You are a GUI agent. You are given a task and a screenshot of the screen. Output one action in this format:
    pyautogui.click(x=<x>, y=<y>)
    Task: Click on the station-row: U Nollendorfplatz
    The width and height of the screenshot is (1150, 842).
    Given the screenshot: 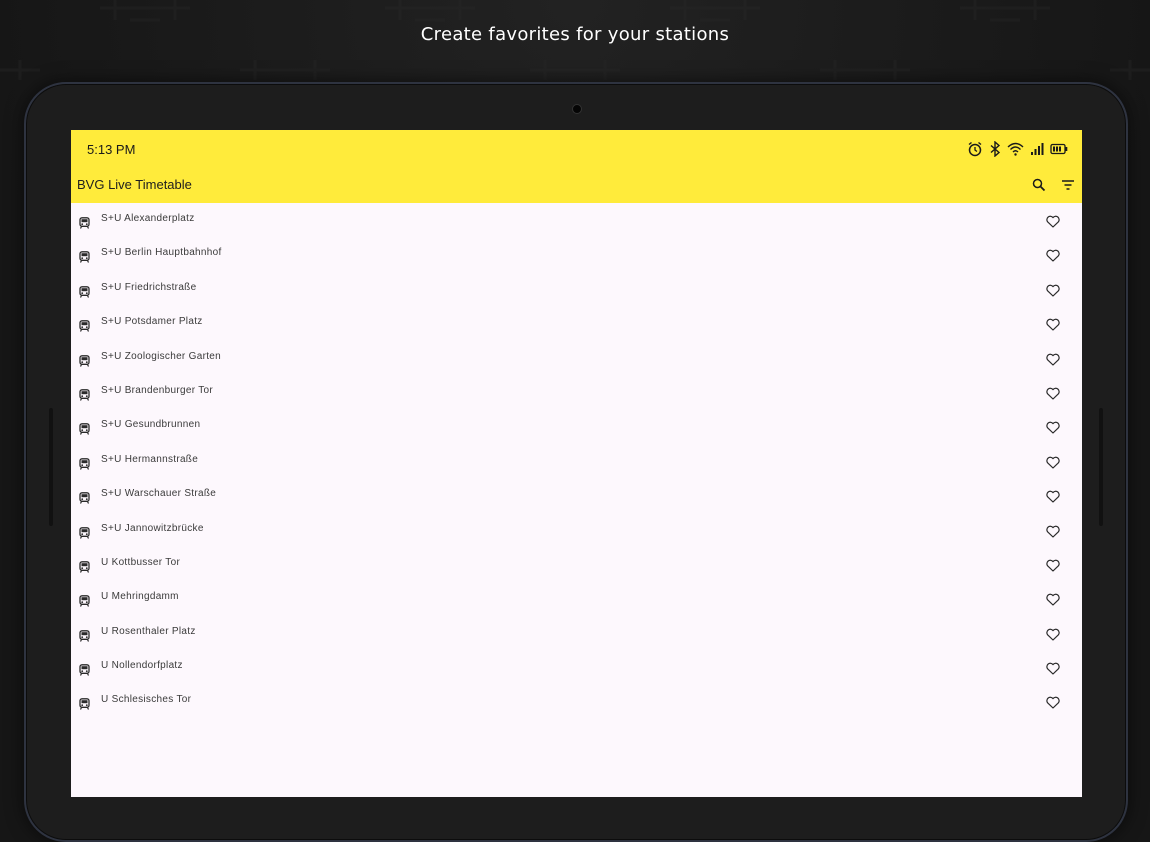 What is the action you would take?
    pyautogui.click(x=576, y=667)
    